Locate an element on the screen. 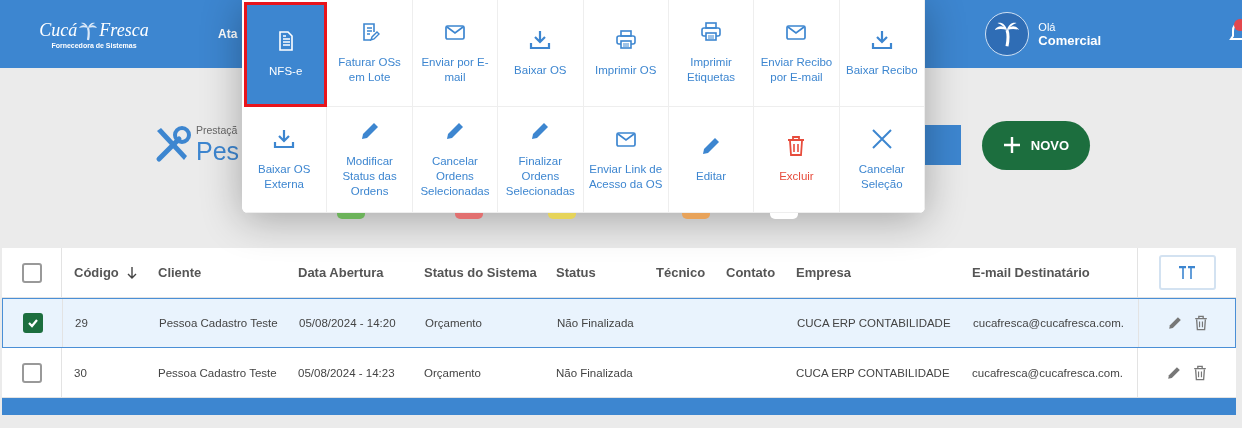  column-header: Cliente is located at coordinates (216, 272).